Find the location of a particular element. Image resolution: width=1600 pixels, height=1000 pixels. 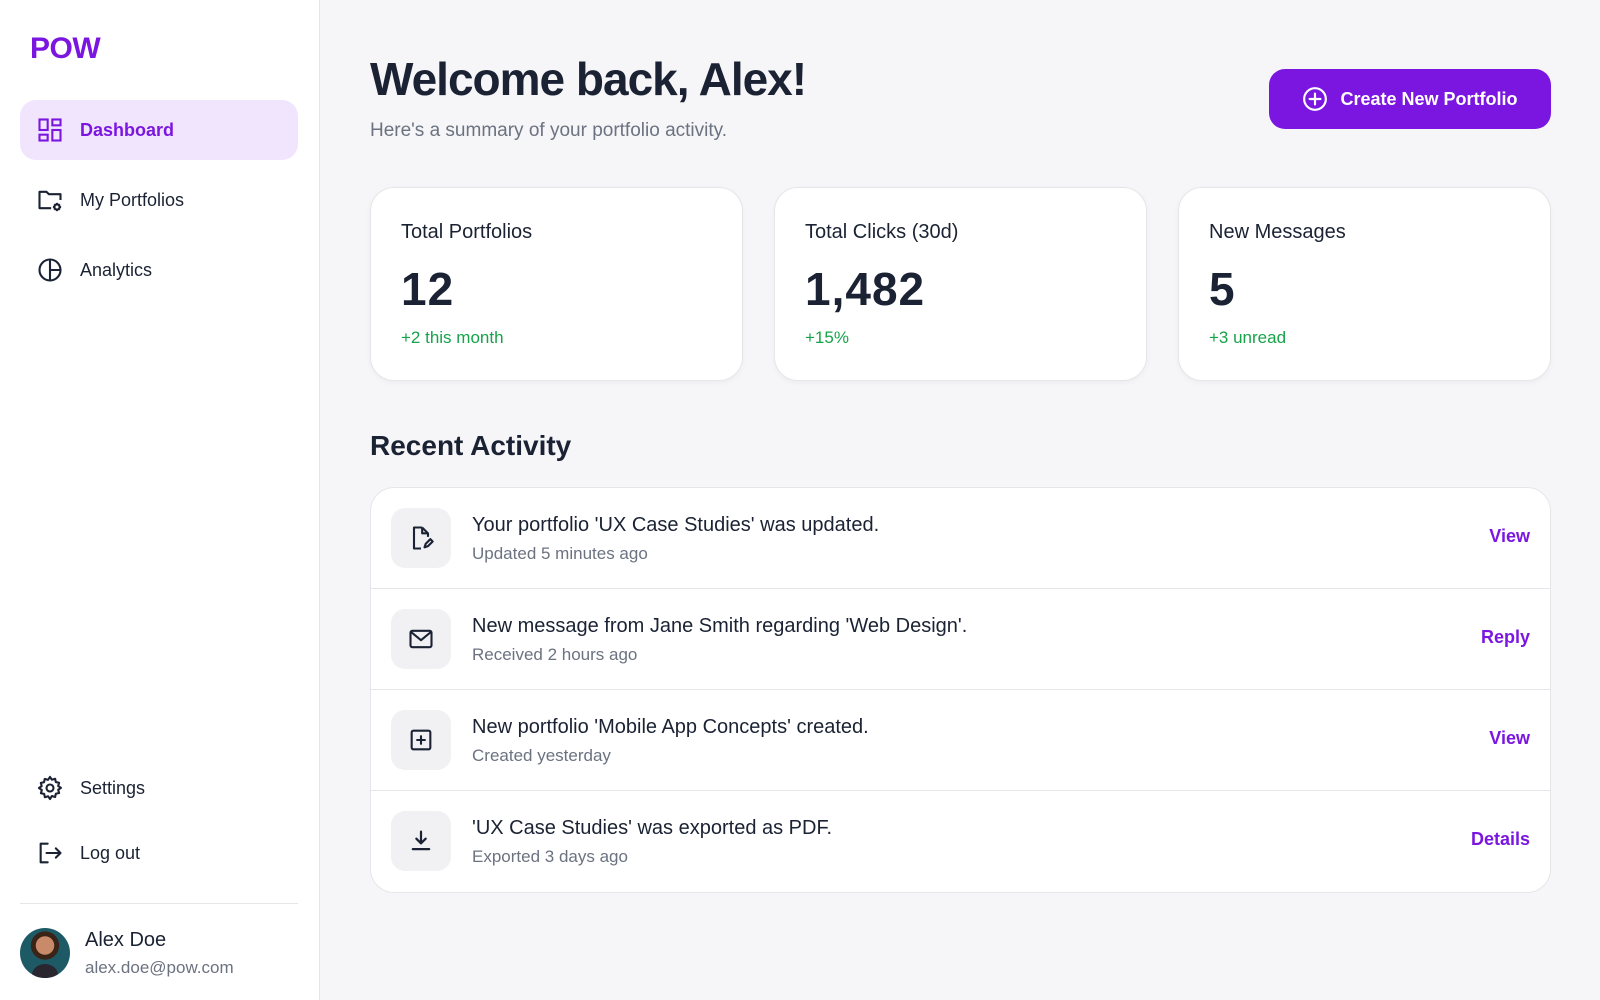

download-icon is located at coordinates (421, 841).